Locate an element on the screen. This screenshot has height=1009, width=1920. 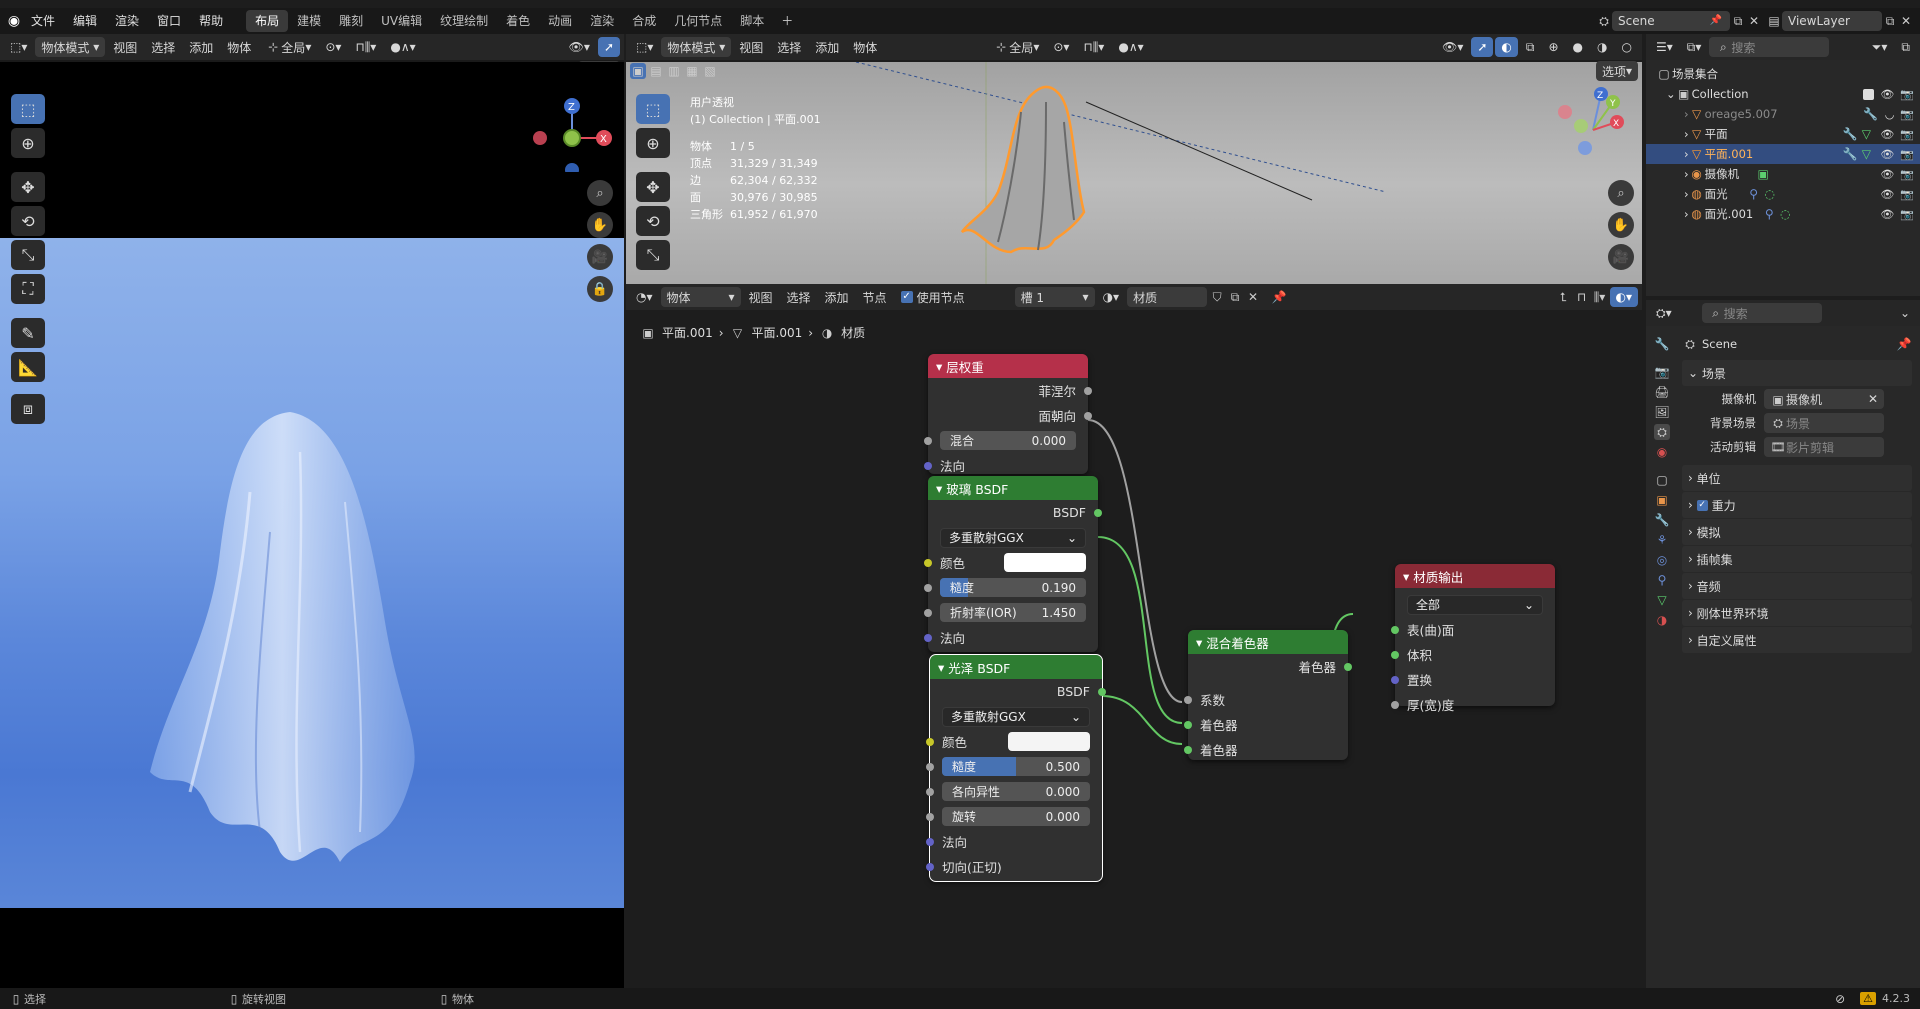
camera-view-icon: 🎥 is located at coordinates (600, 257).